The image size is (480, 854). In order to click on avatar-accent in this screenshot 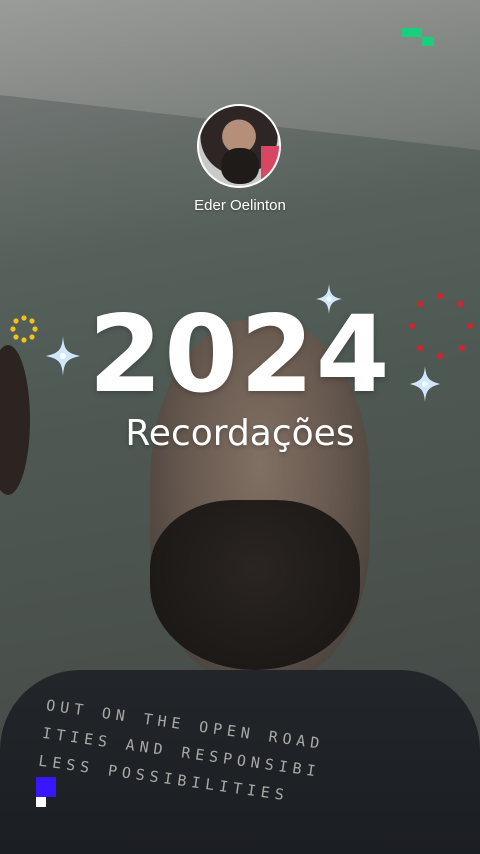, I will do `click(270, 166)`.